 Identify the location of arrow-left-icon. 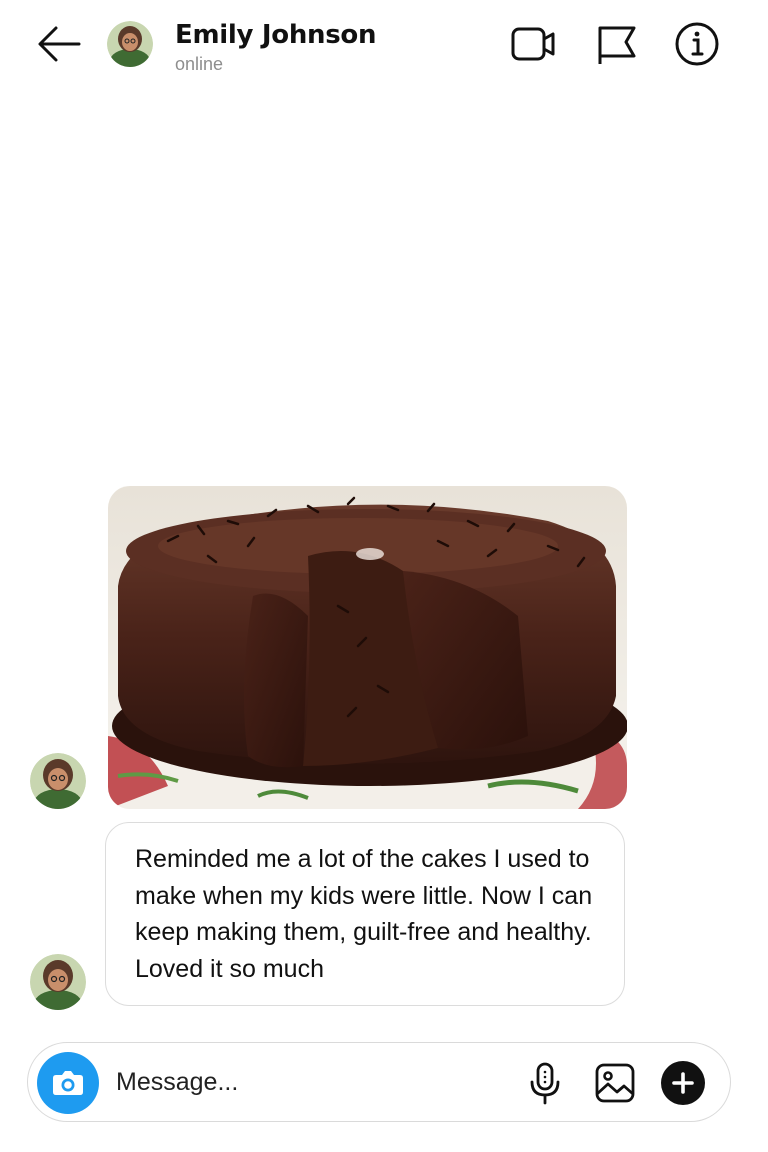
(59, 44).